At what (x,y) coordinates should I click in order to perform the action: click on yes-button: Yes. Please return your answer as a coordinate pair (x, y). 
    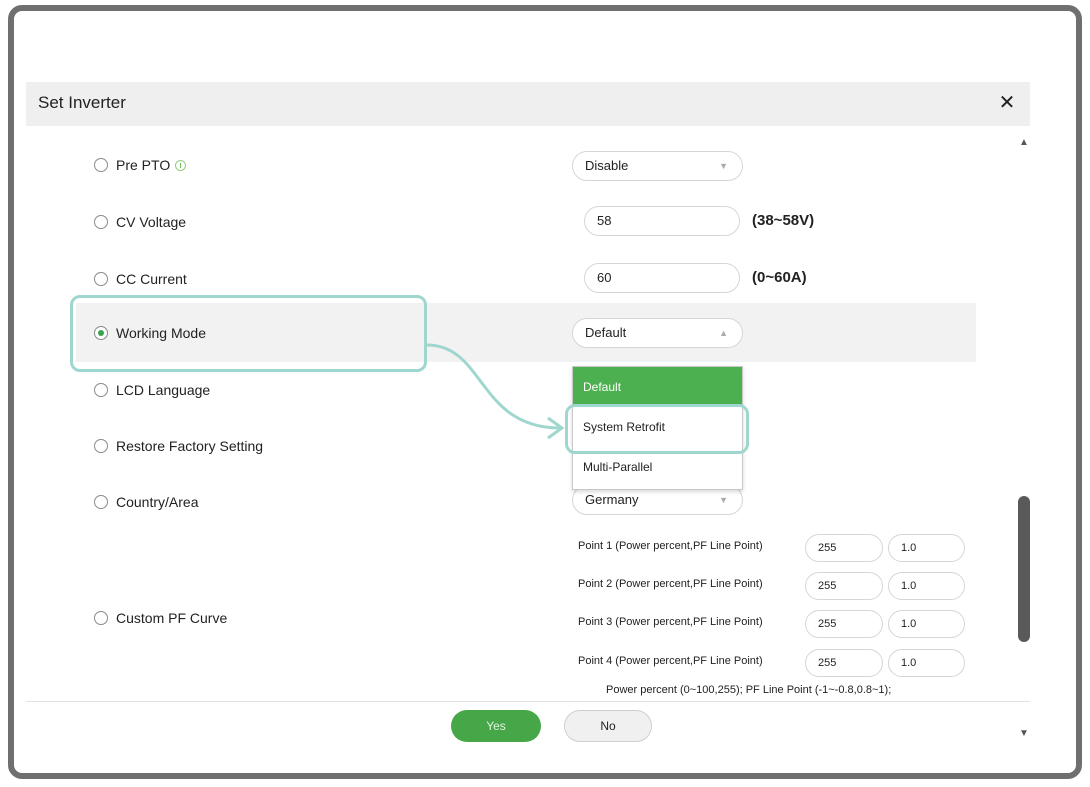
    Looking at the image, I should click on (496, 726).